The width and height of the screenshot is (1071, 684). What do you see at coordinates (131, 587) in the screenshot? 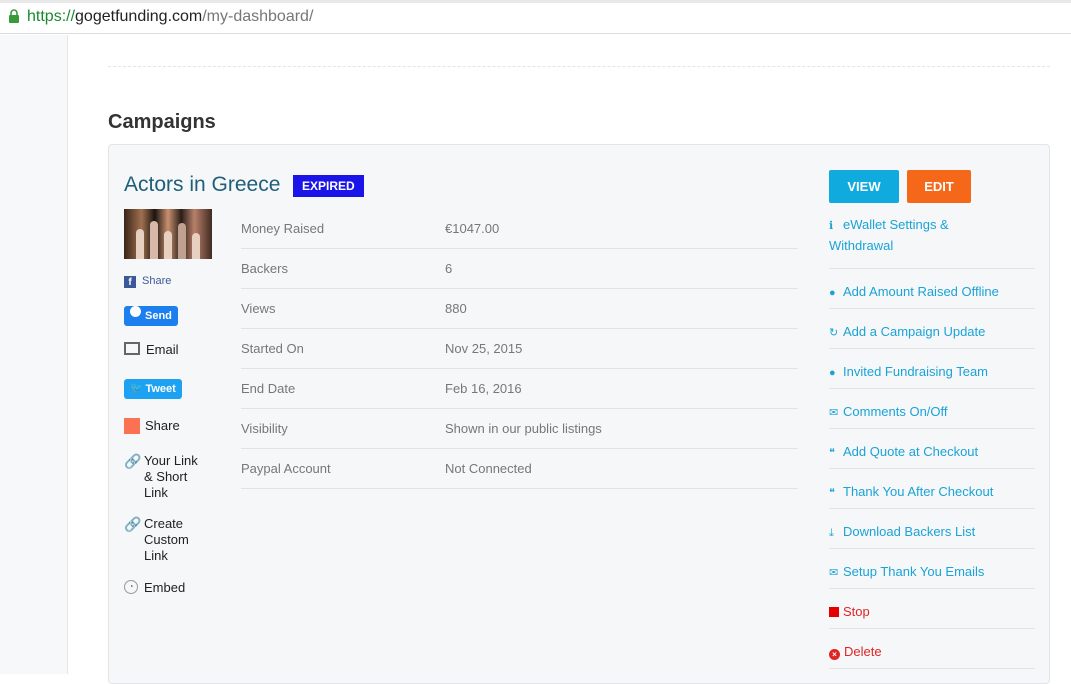
I see `embed-icon: ◔` at bounding box center [131, 587].